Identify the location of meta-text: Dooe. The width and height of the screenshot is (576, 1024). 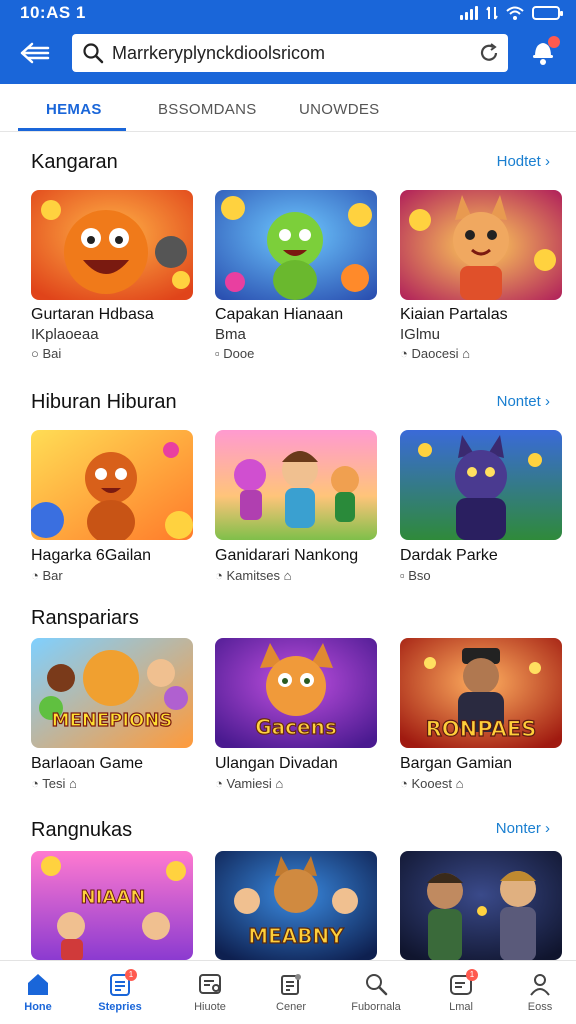
(239, 353).